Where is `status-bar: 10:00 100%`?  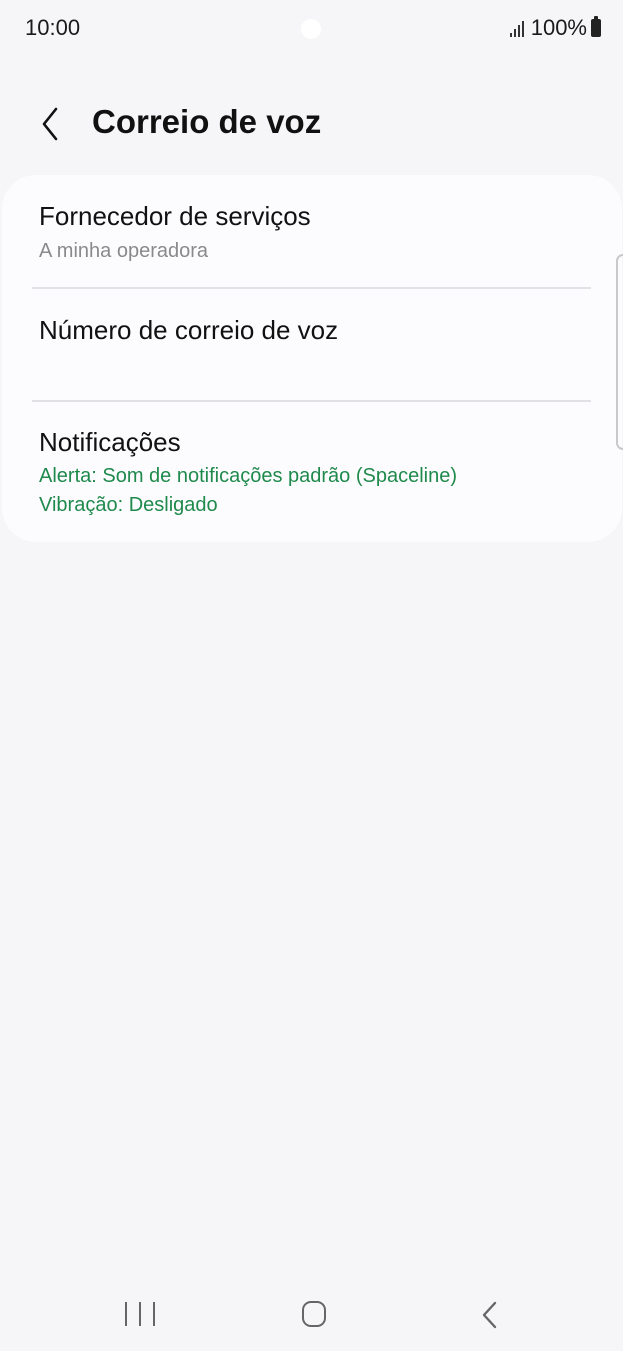
status-bar: 10:00 100% is located at coordinates (311, 29).